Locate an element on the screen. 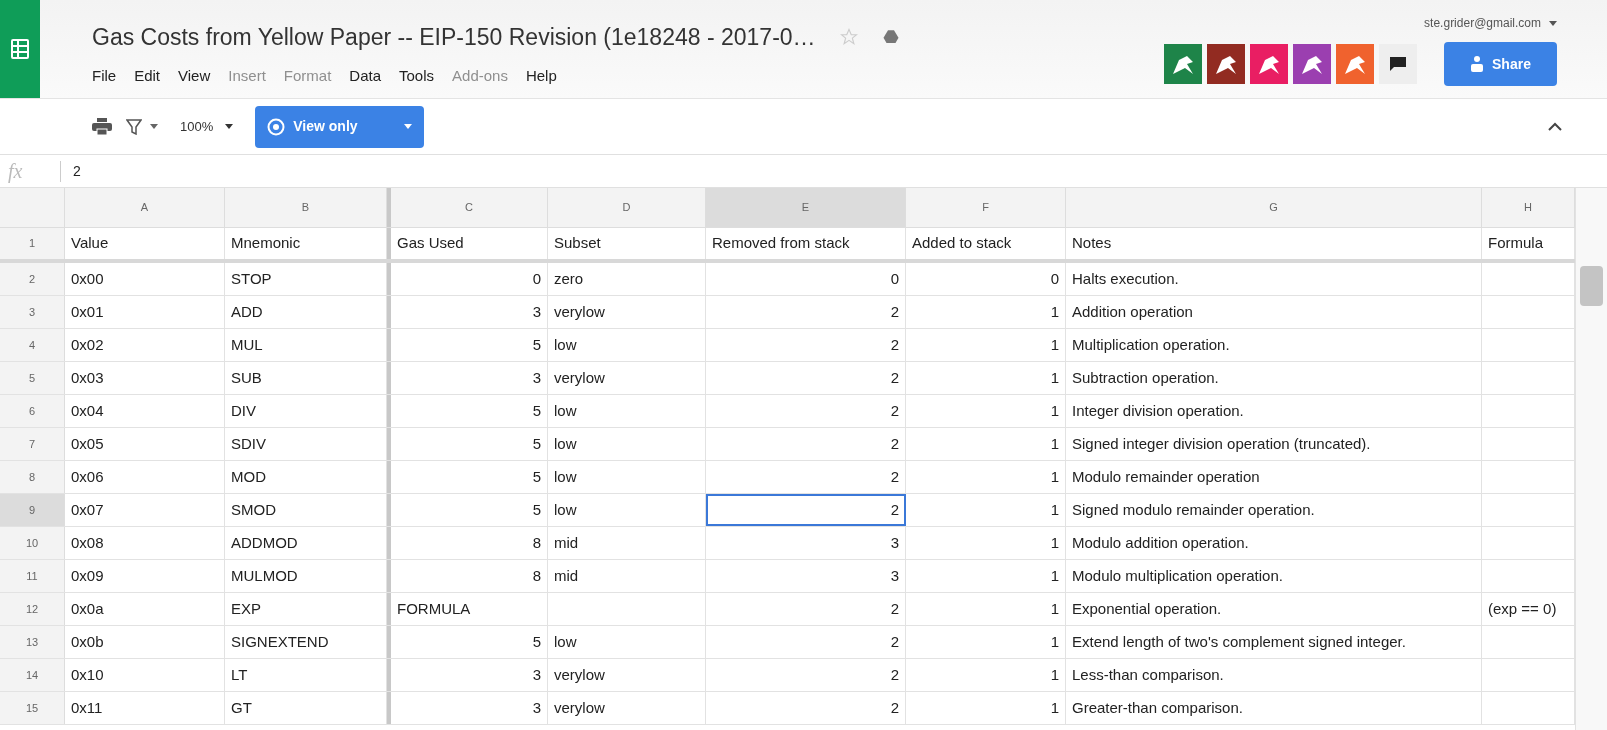 The width and height of the screenshot is (1607, 730). column-header: C is located at coordinates (467, 207).